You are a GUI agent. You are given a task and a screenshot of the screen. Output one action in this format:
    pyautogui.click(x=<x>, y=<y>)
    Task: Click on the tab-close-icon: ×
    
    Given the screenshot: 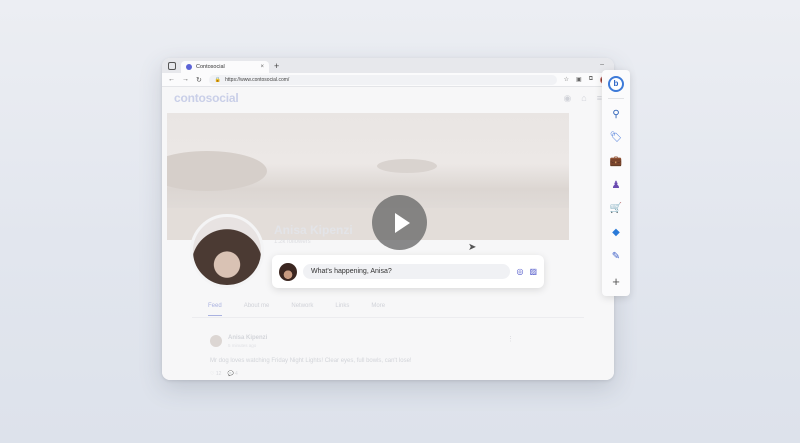 What is the action you would take?
    pyautogui.click(x=262, y=67)
    